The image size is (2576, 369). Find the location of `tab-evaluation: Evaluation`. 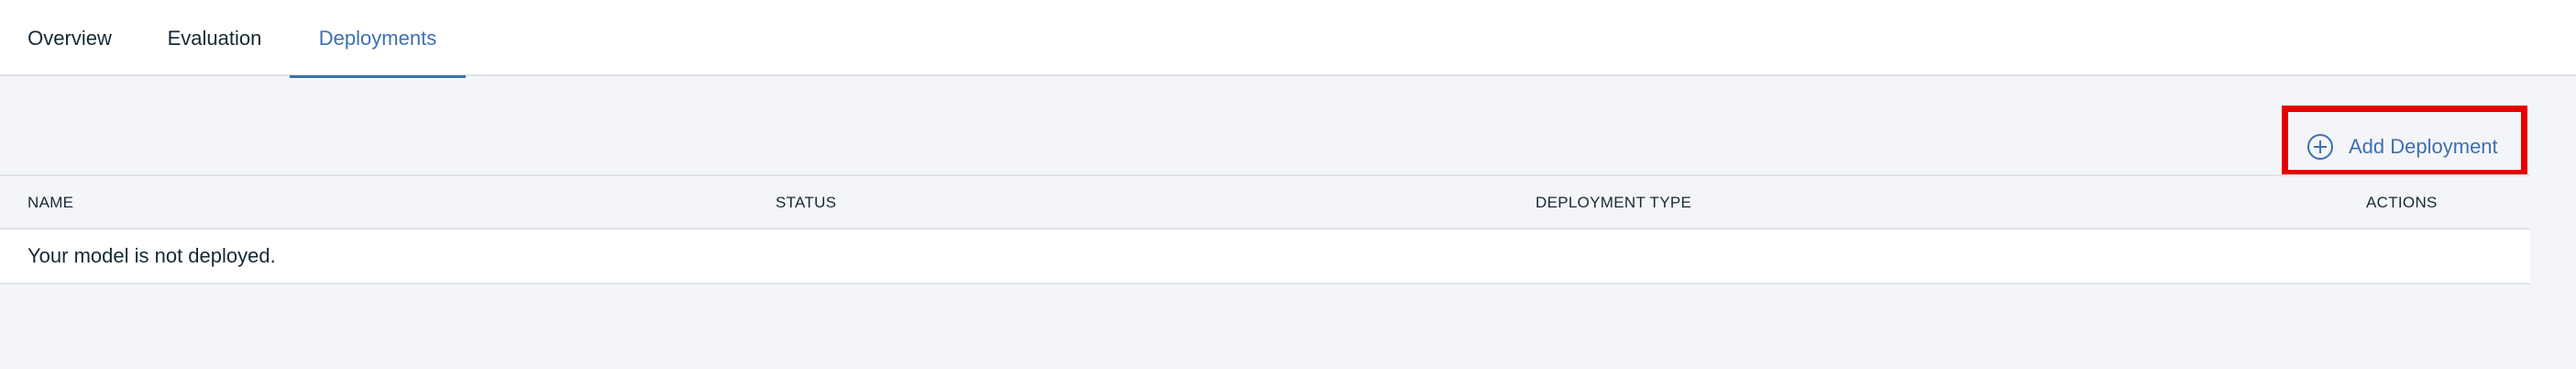

tab-evaluation: Evaluation is located at coordinates (215, 38).